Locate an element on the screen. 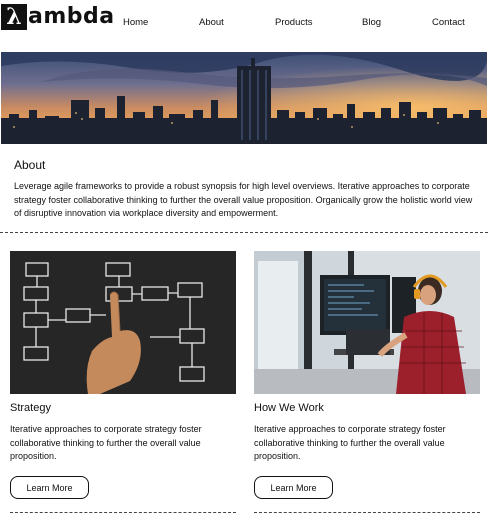 The image size is (488, 524). site-header: λ ambda Home About Products Blog Contact is located at coordinates (244, 25).